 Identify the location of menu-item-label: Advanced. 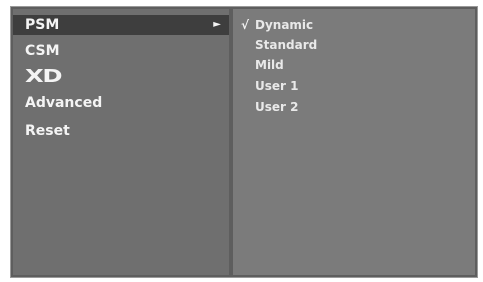
(64, 103).